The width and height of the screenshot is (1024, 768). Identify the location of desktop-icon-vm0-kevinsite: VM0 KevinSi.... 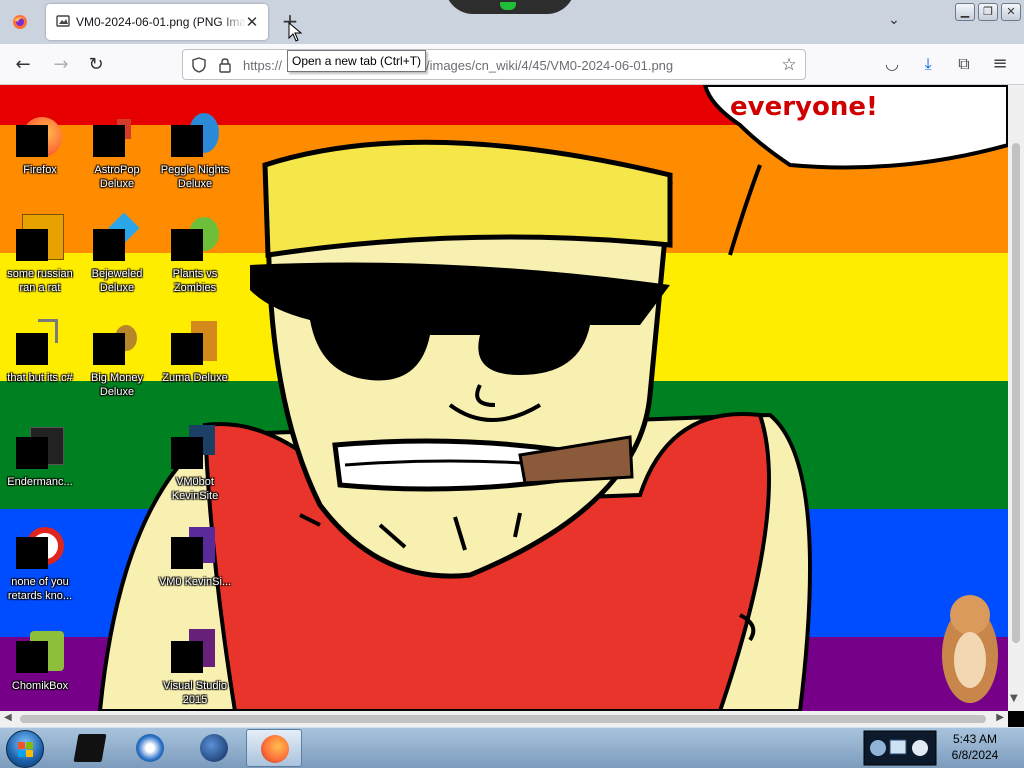
(195, 557).